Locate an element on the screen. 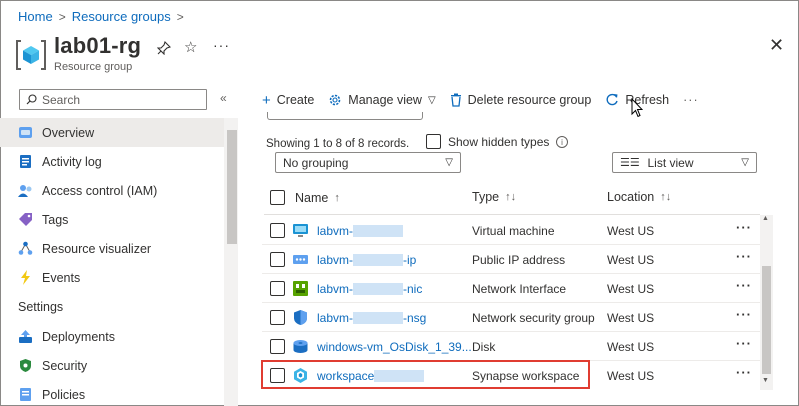 This screenshot has width=799, height=406. resource-group-icon is located at coordinates (31, 55).